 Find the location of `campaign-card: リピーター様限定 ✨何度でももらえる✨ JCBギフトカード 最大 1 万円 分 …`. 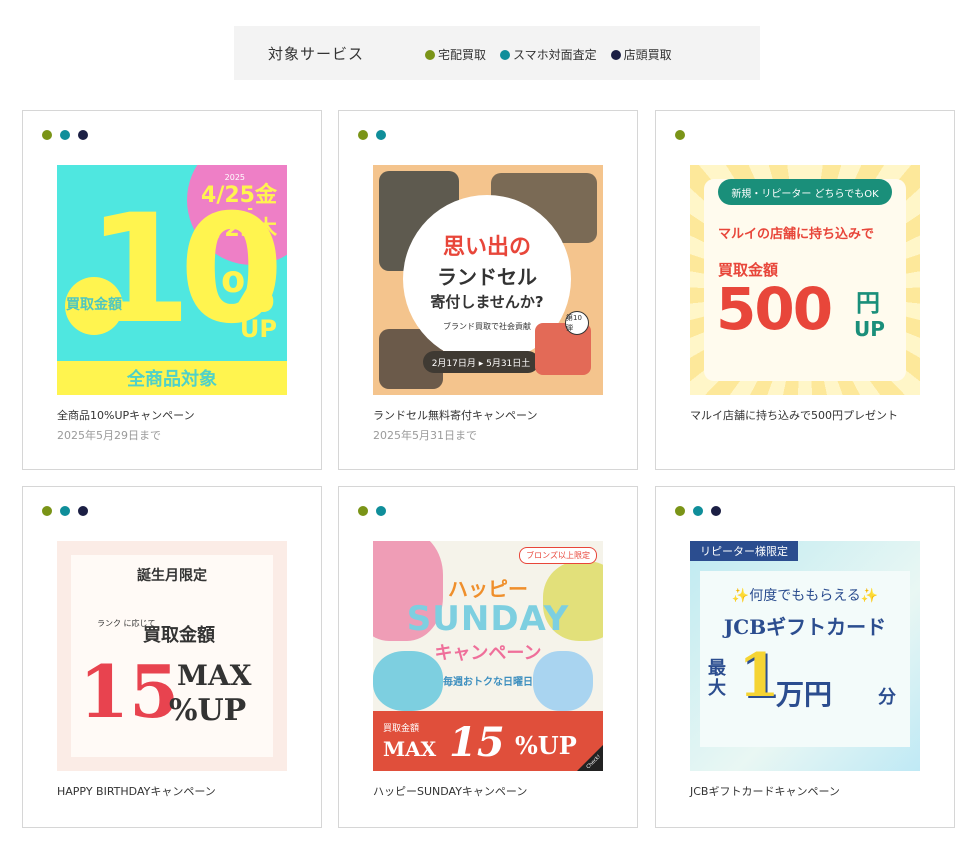

campaign-card: リピーター様限定 ✨何度でももらえる✨ JCBギフトカード 最大 1 万円 分 … is located at coordinates (805, 657).